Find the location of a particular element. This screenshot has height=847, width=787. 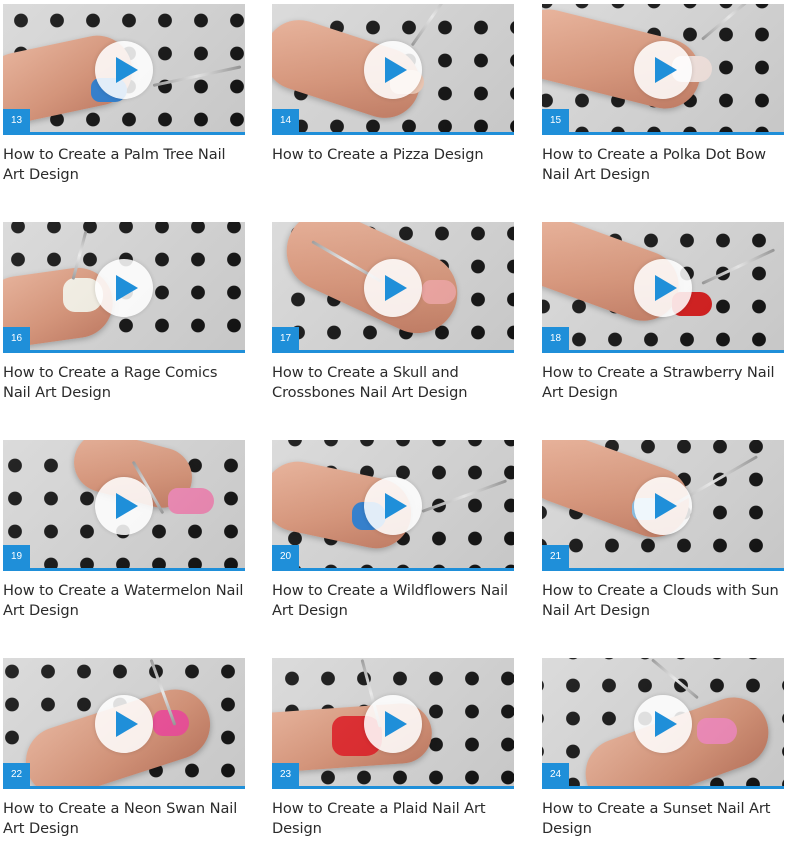

video-thumbnail: 19 is located at coordinates (124, 505).